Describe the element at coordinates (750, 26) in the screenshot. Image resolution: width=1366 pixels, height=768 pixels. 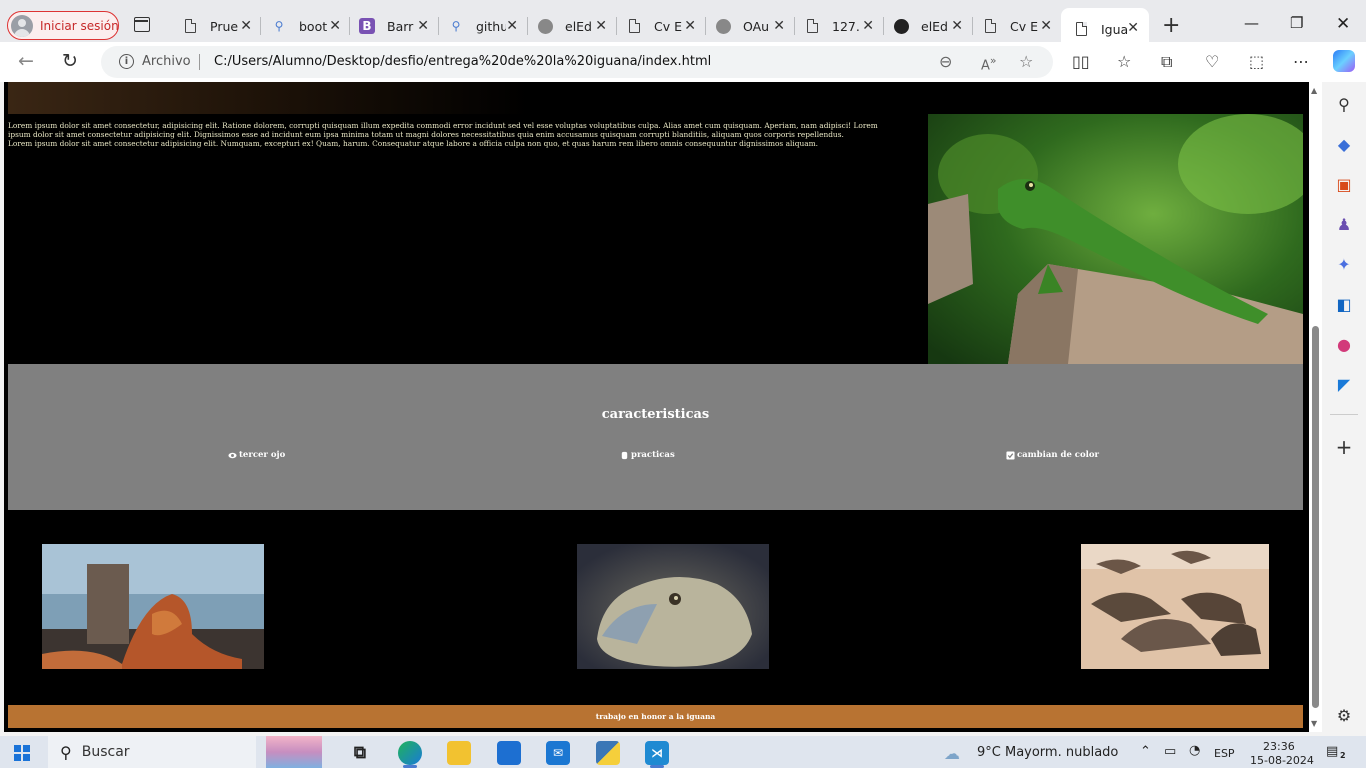
I see `tab-oau: OAu ✕` at that location.